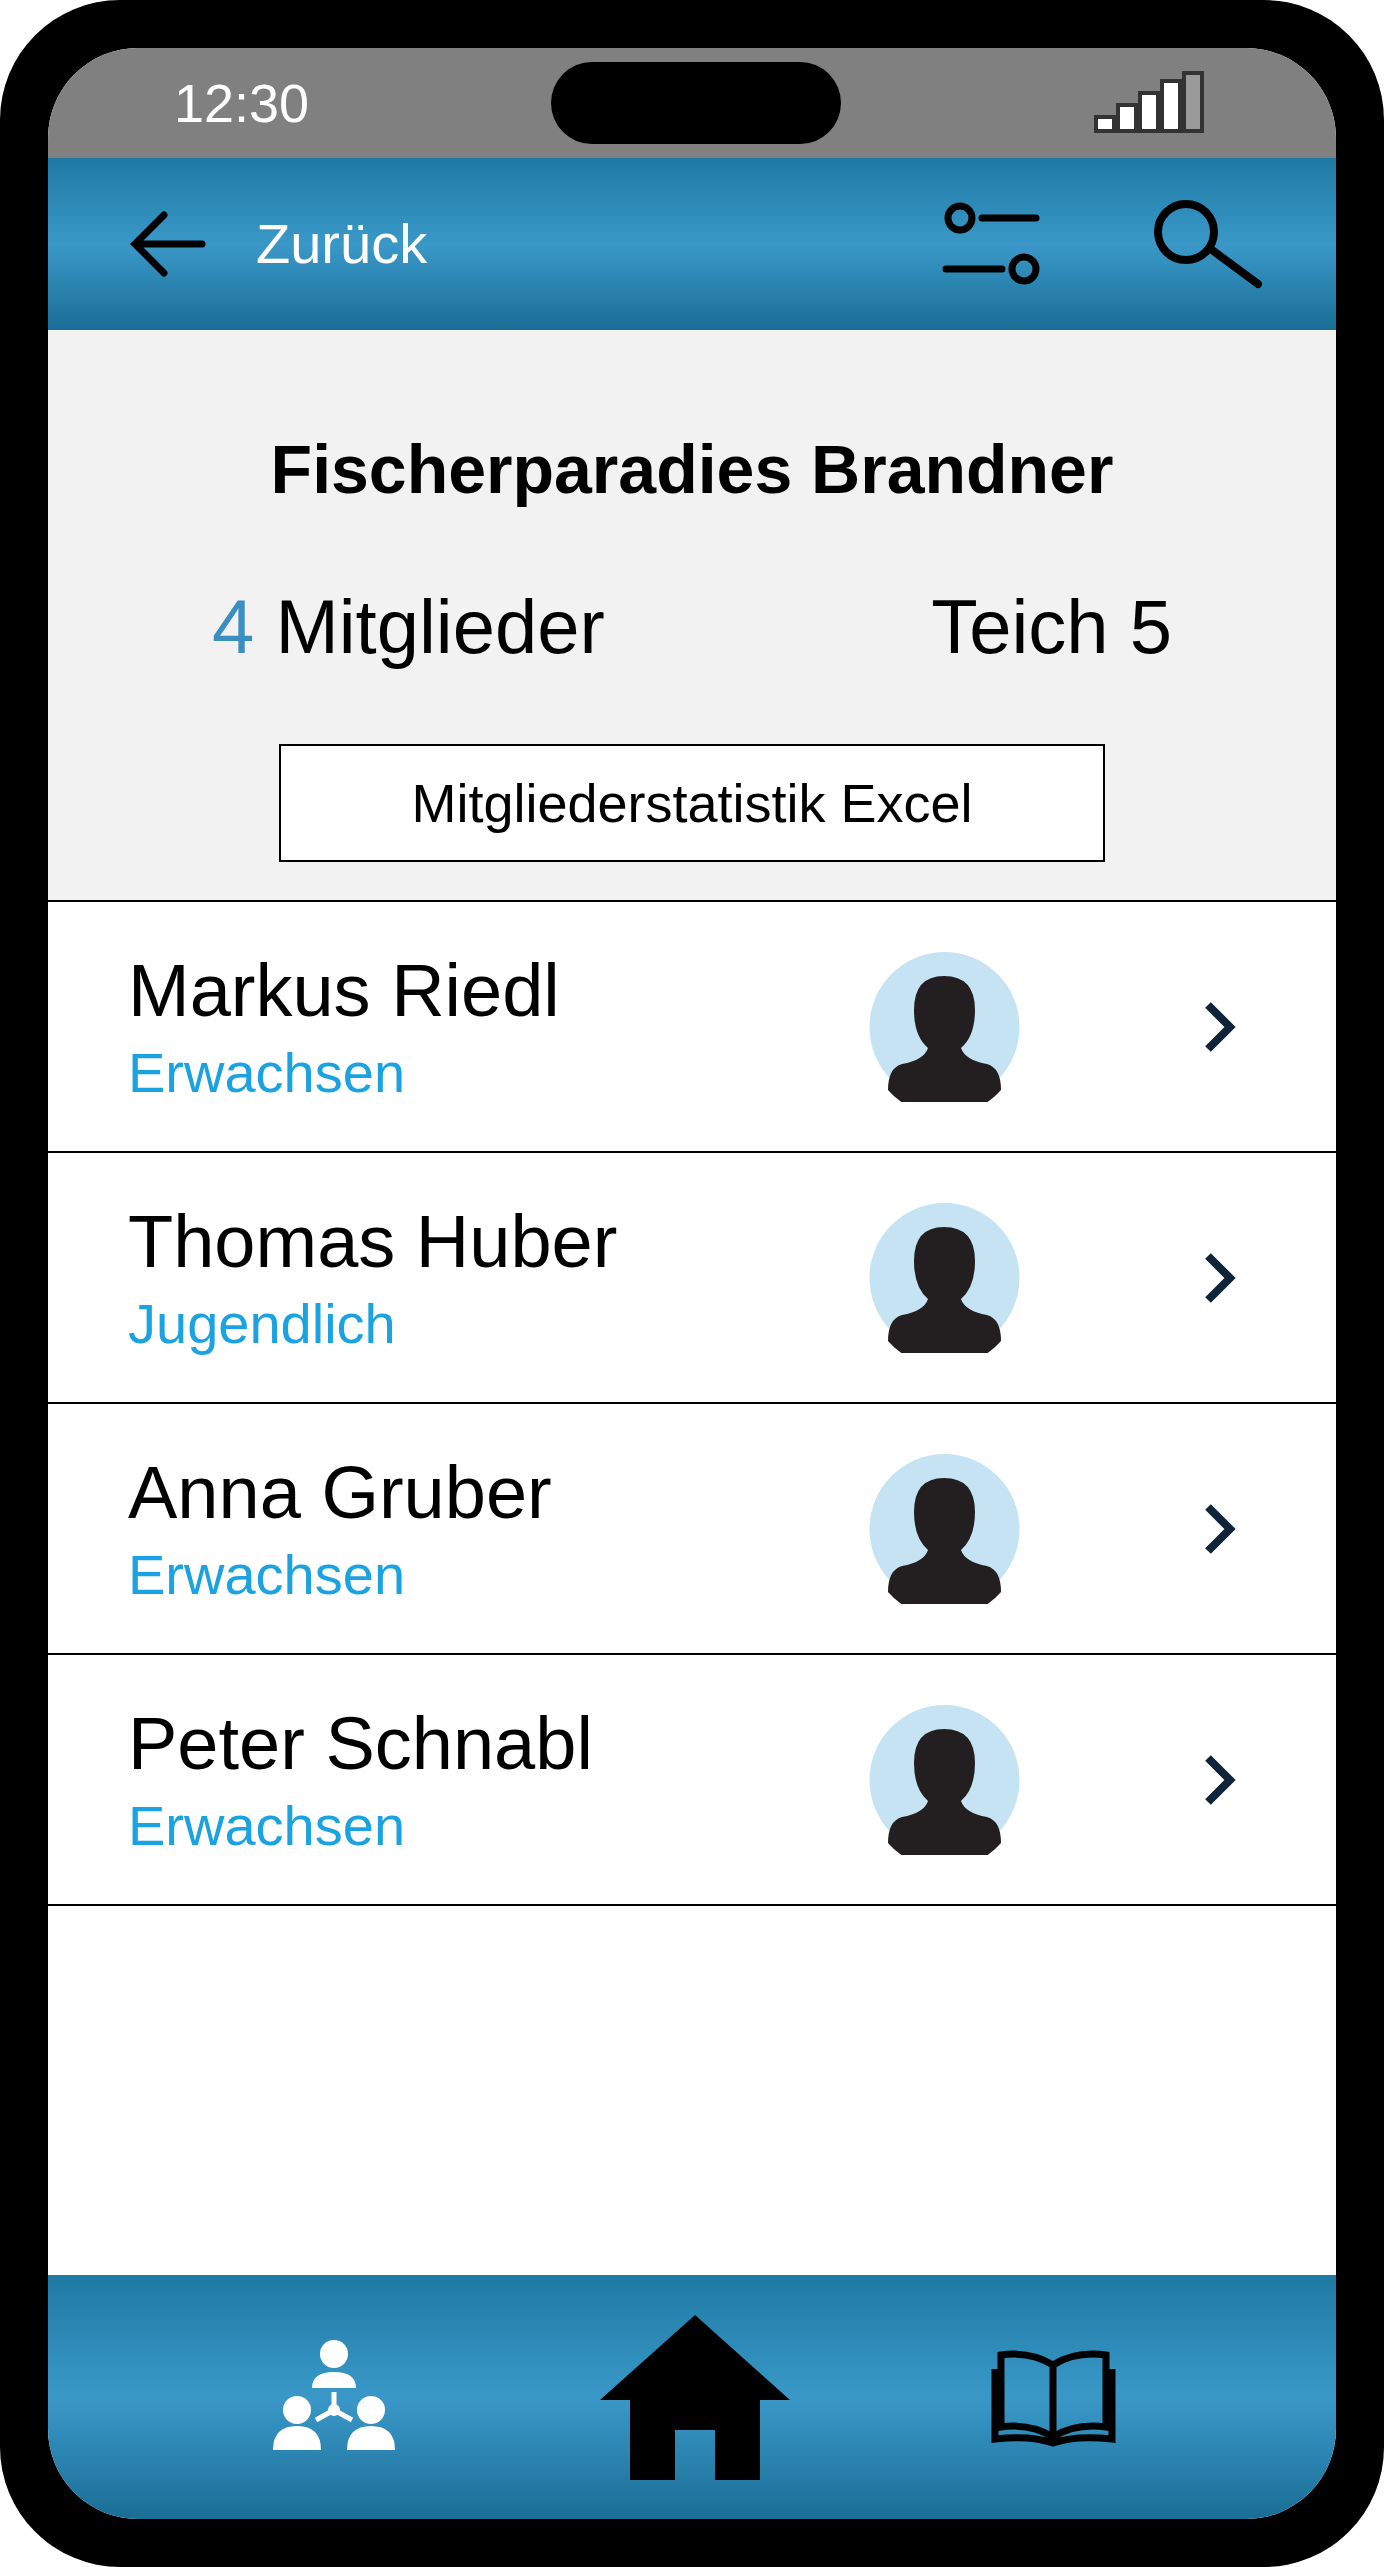  What do you see at coordinates (1051, 627) in the screenshot?
I see `pond-label: Teich 5` at bounding box center [1051, 627].